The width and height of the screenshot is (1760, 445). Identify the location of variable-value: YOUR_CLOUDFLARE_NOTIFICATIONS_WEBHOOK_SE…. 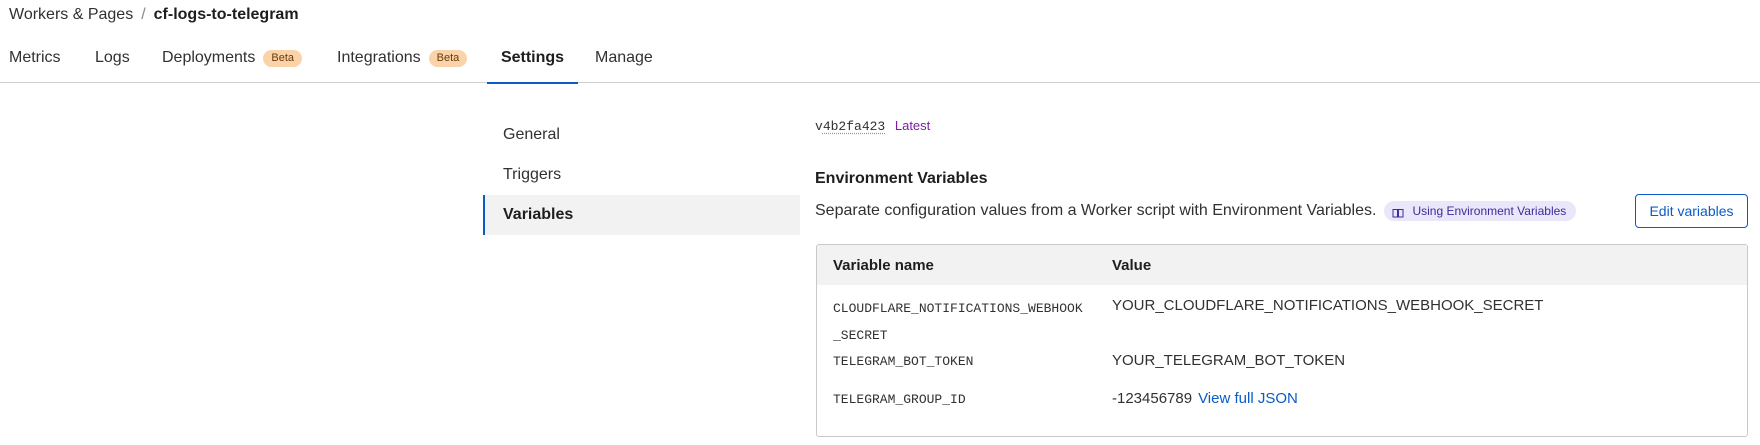
(1328, 305).